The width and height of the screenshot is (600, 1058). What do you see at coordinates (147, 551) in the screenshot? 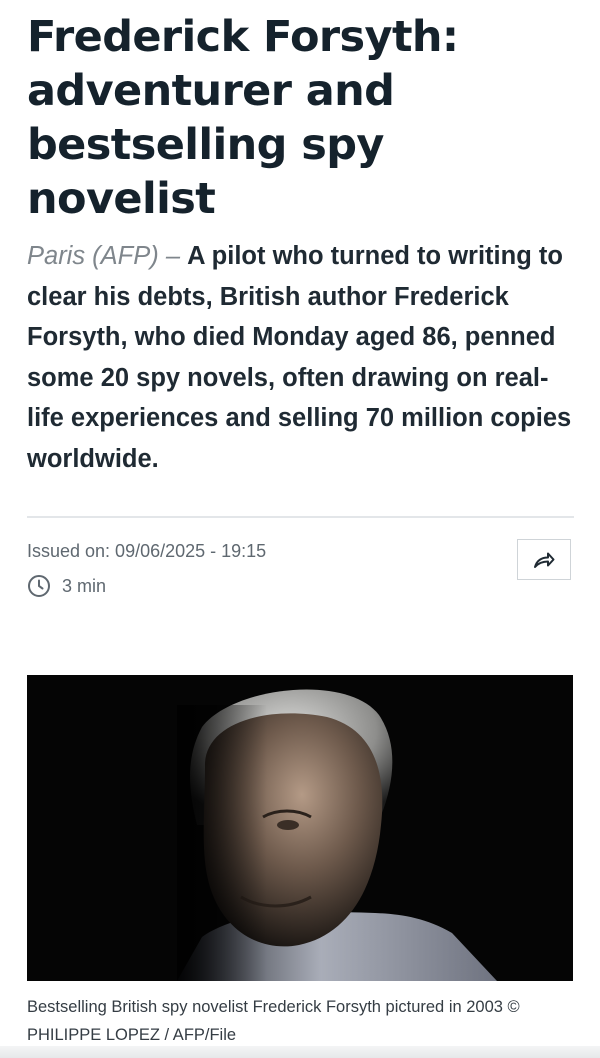
I see `issued-date: Issued on: 09/06/2025 - 19:15` at bounding box center [147, 551].